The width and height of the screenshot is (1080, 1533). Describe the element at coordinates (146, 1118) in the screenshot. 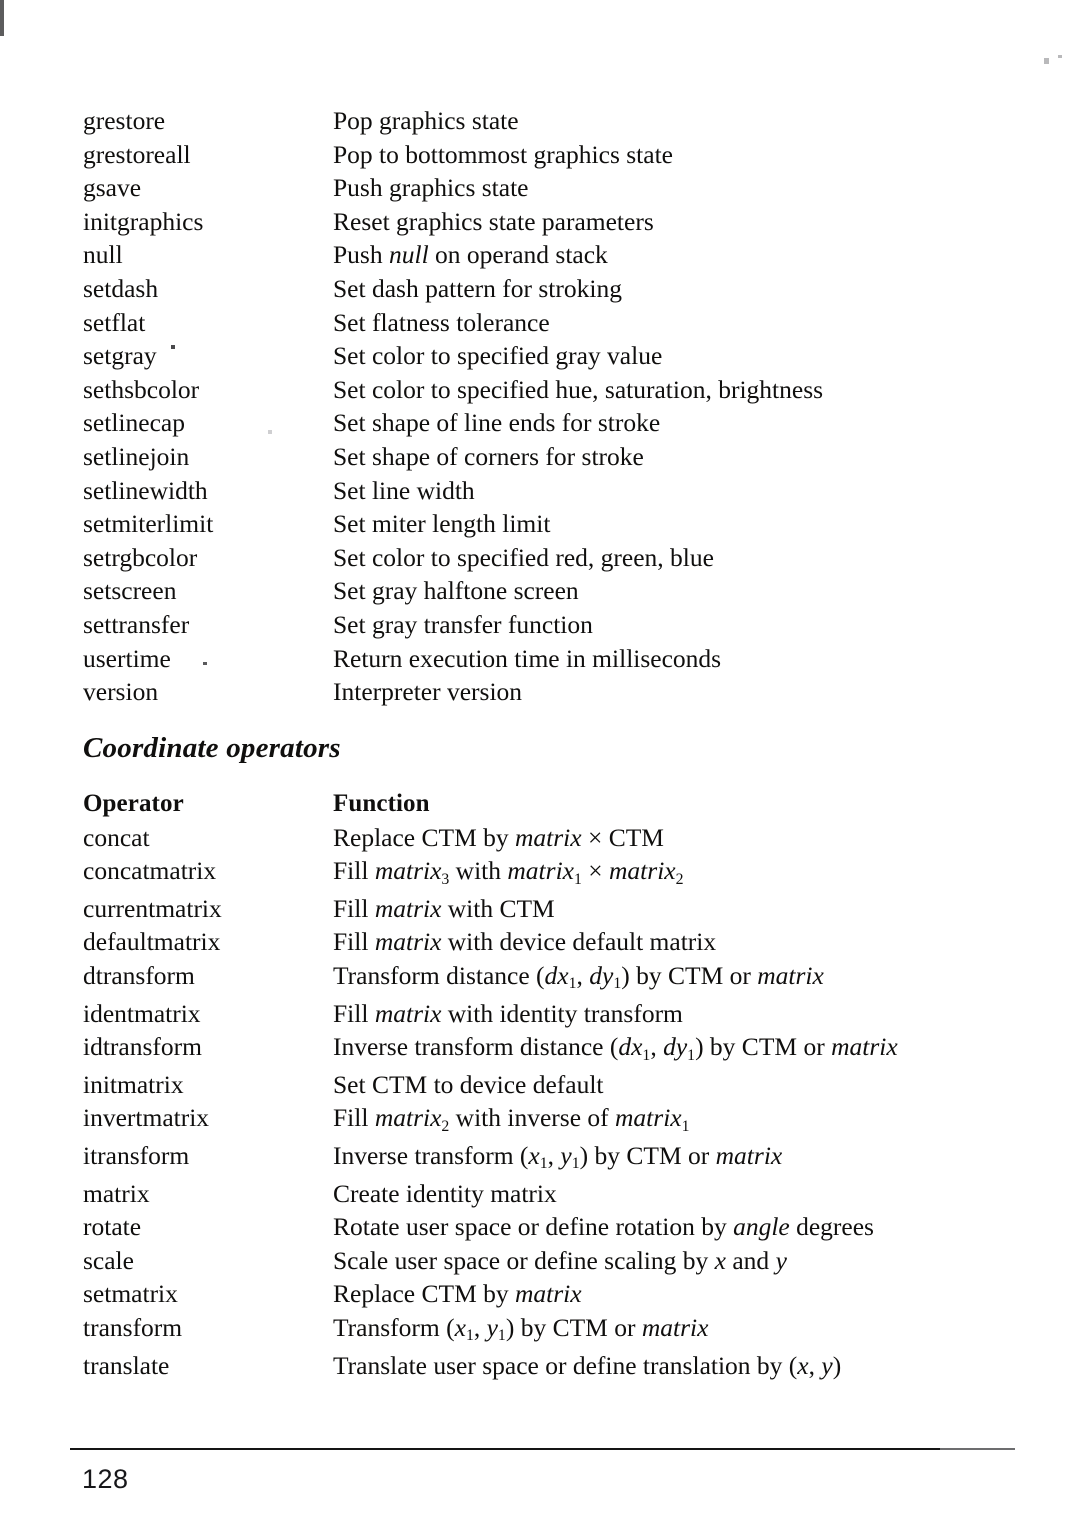

I see `operator-name: invertmatrix` at that location.